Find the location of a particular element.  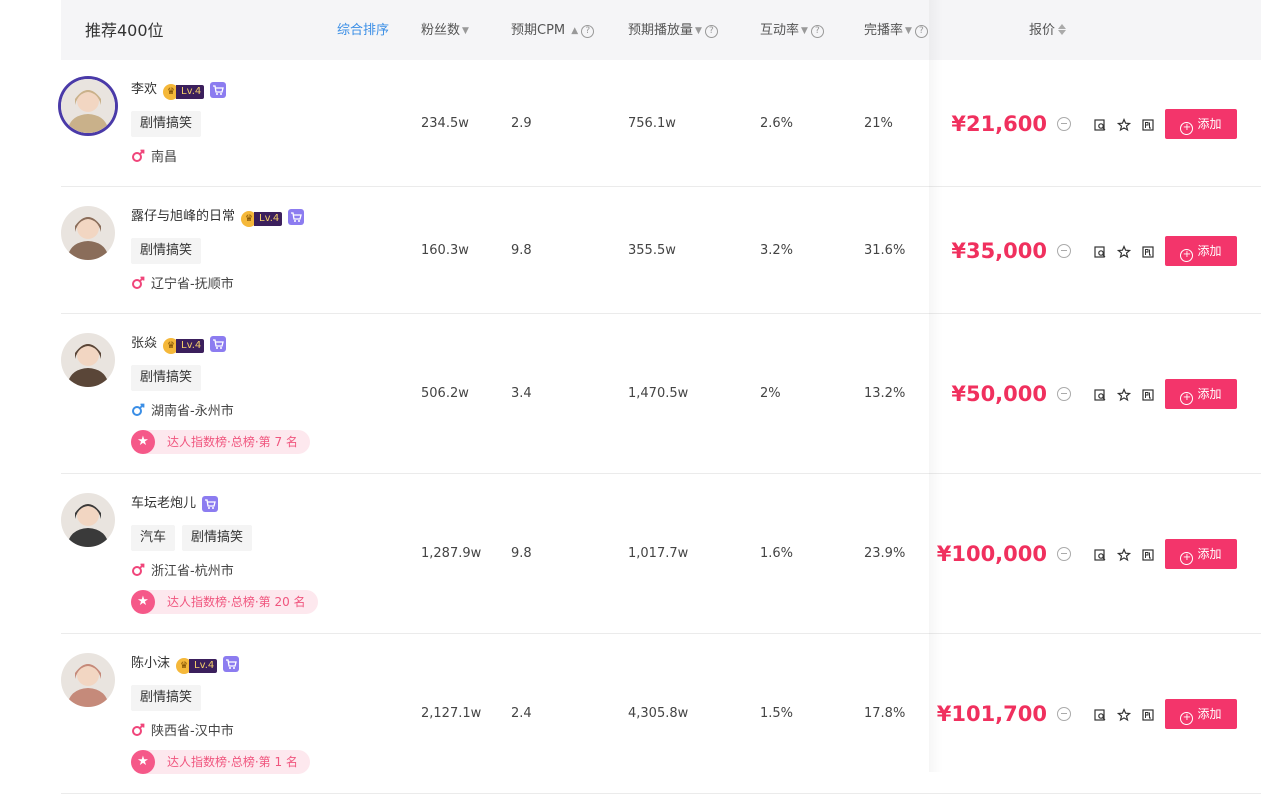

expected-cpm: 2.9 is located at coordinates (521, 123).